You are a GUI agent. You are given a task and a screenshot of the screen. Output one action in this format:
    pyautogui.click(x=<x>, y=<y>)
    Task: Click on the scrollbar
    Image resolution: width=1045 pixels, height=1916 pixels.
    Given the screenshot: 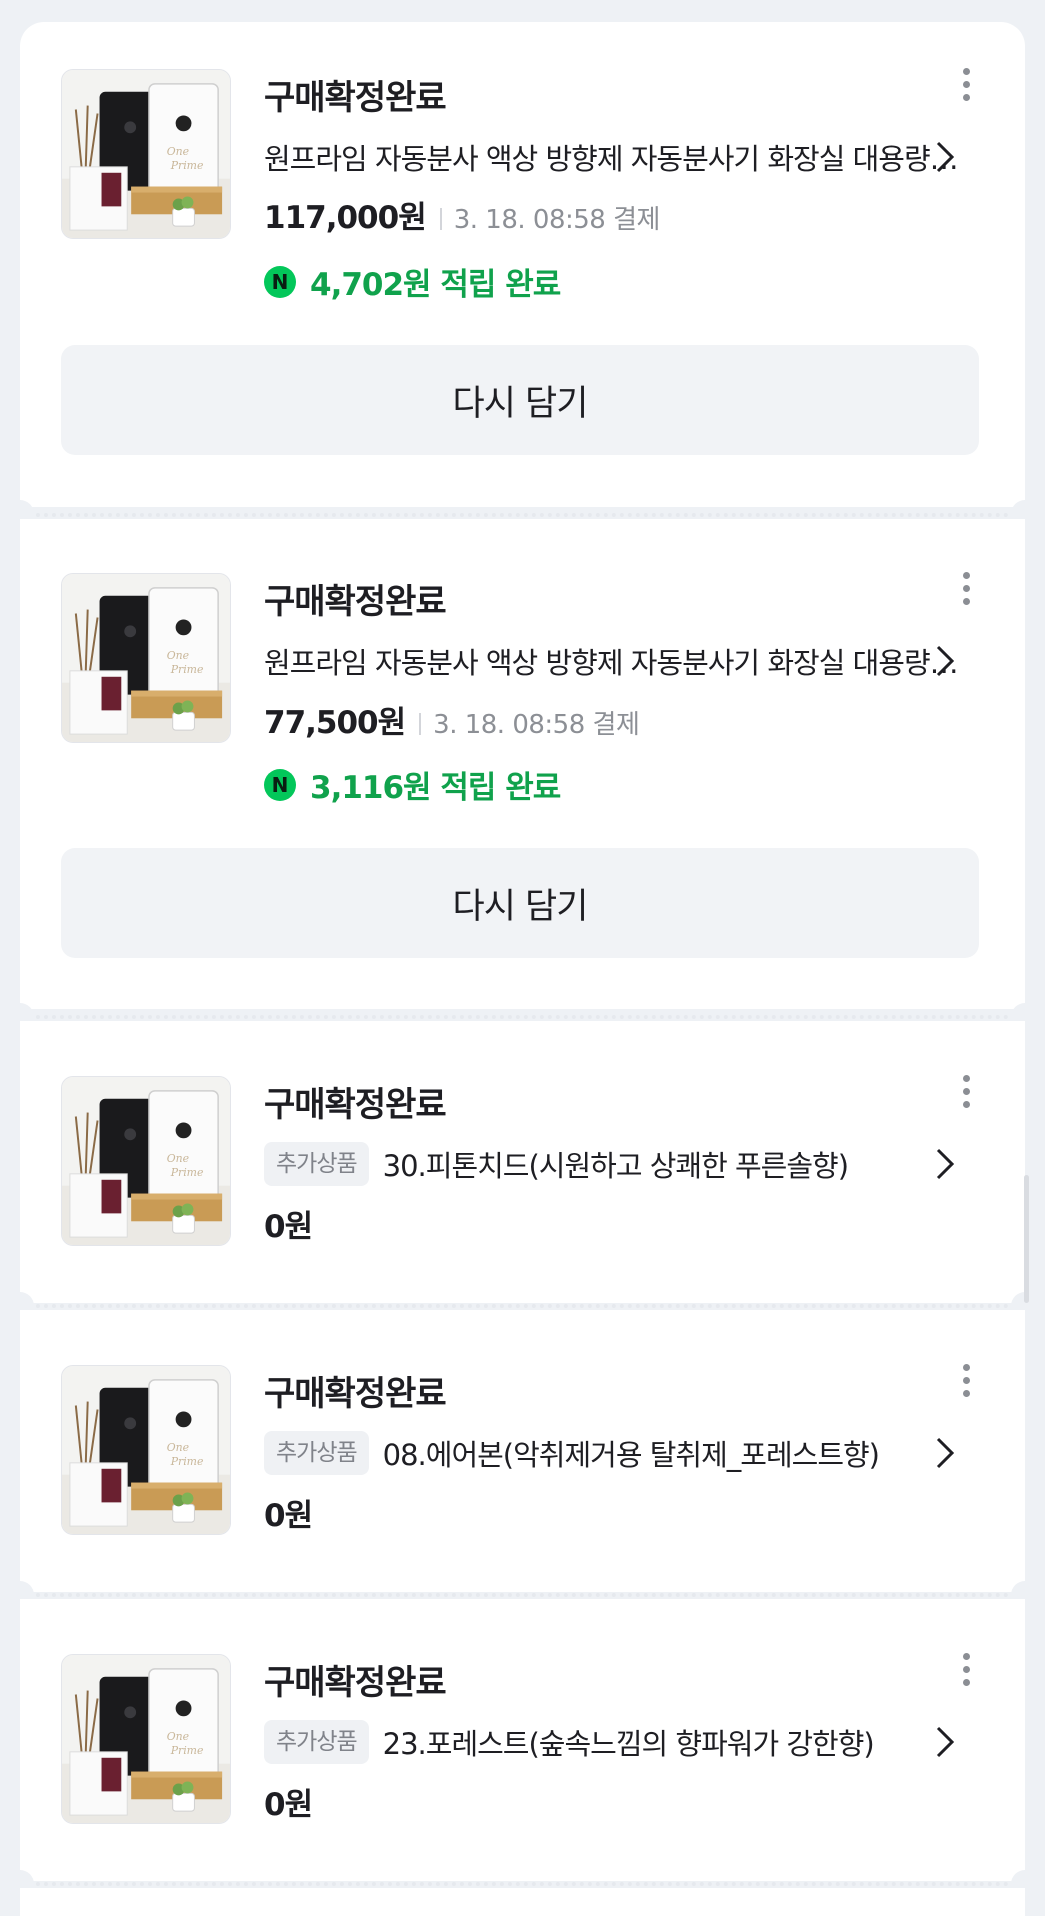 What is the action you would take?
    pyautogui.click(x=1026, y=1239)
    